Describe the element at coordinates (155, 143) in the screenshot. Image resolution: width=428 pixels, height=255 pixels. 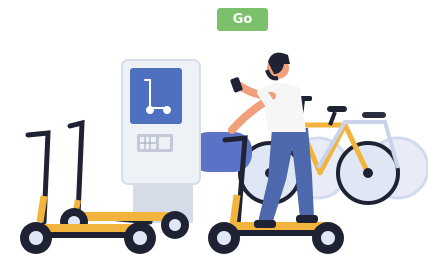
I see `keypad-icon` at that location.